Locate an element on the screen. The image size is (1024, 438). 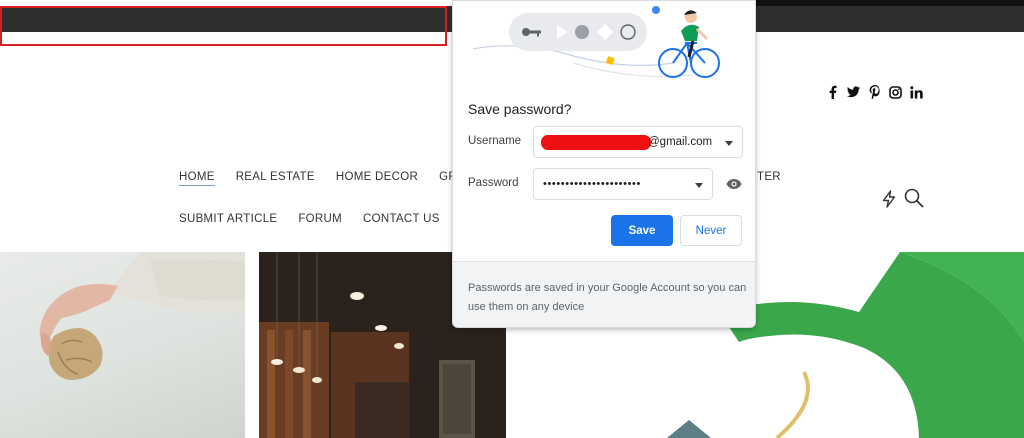
social-links is located at coordinates (874, 92).